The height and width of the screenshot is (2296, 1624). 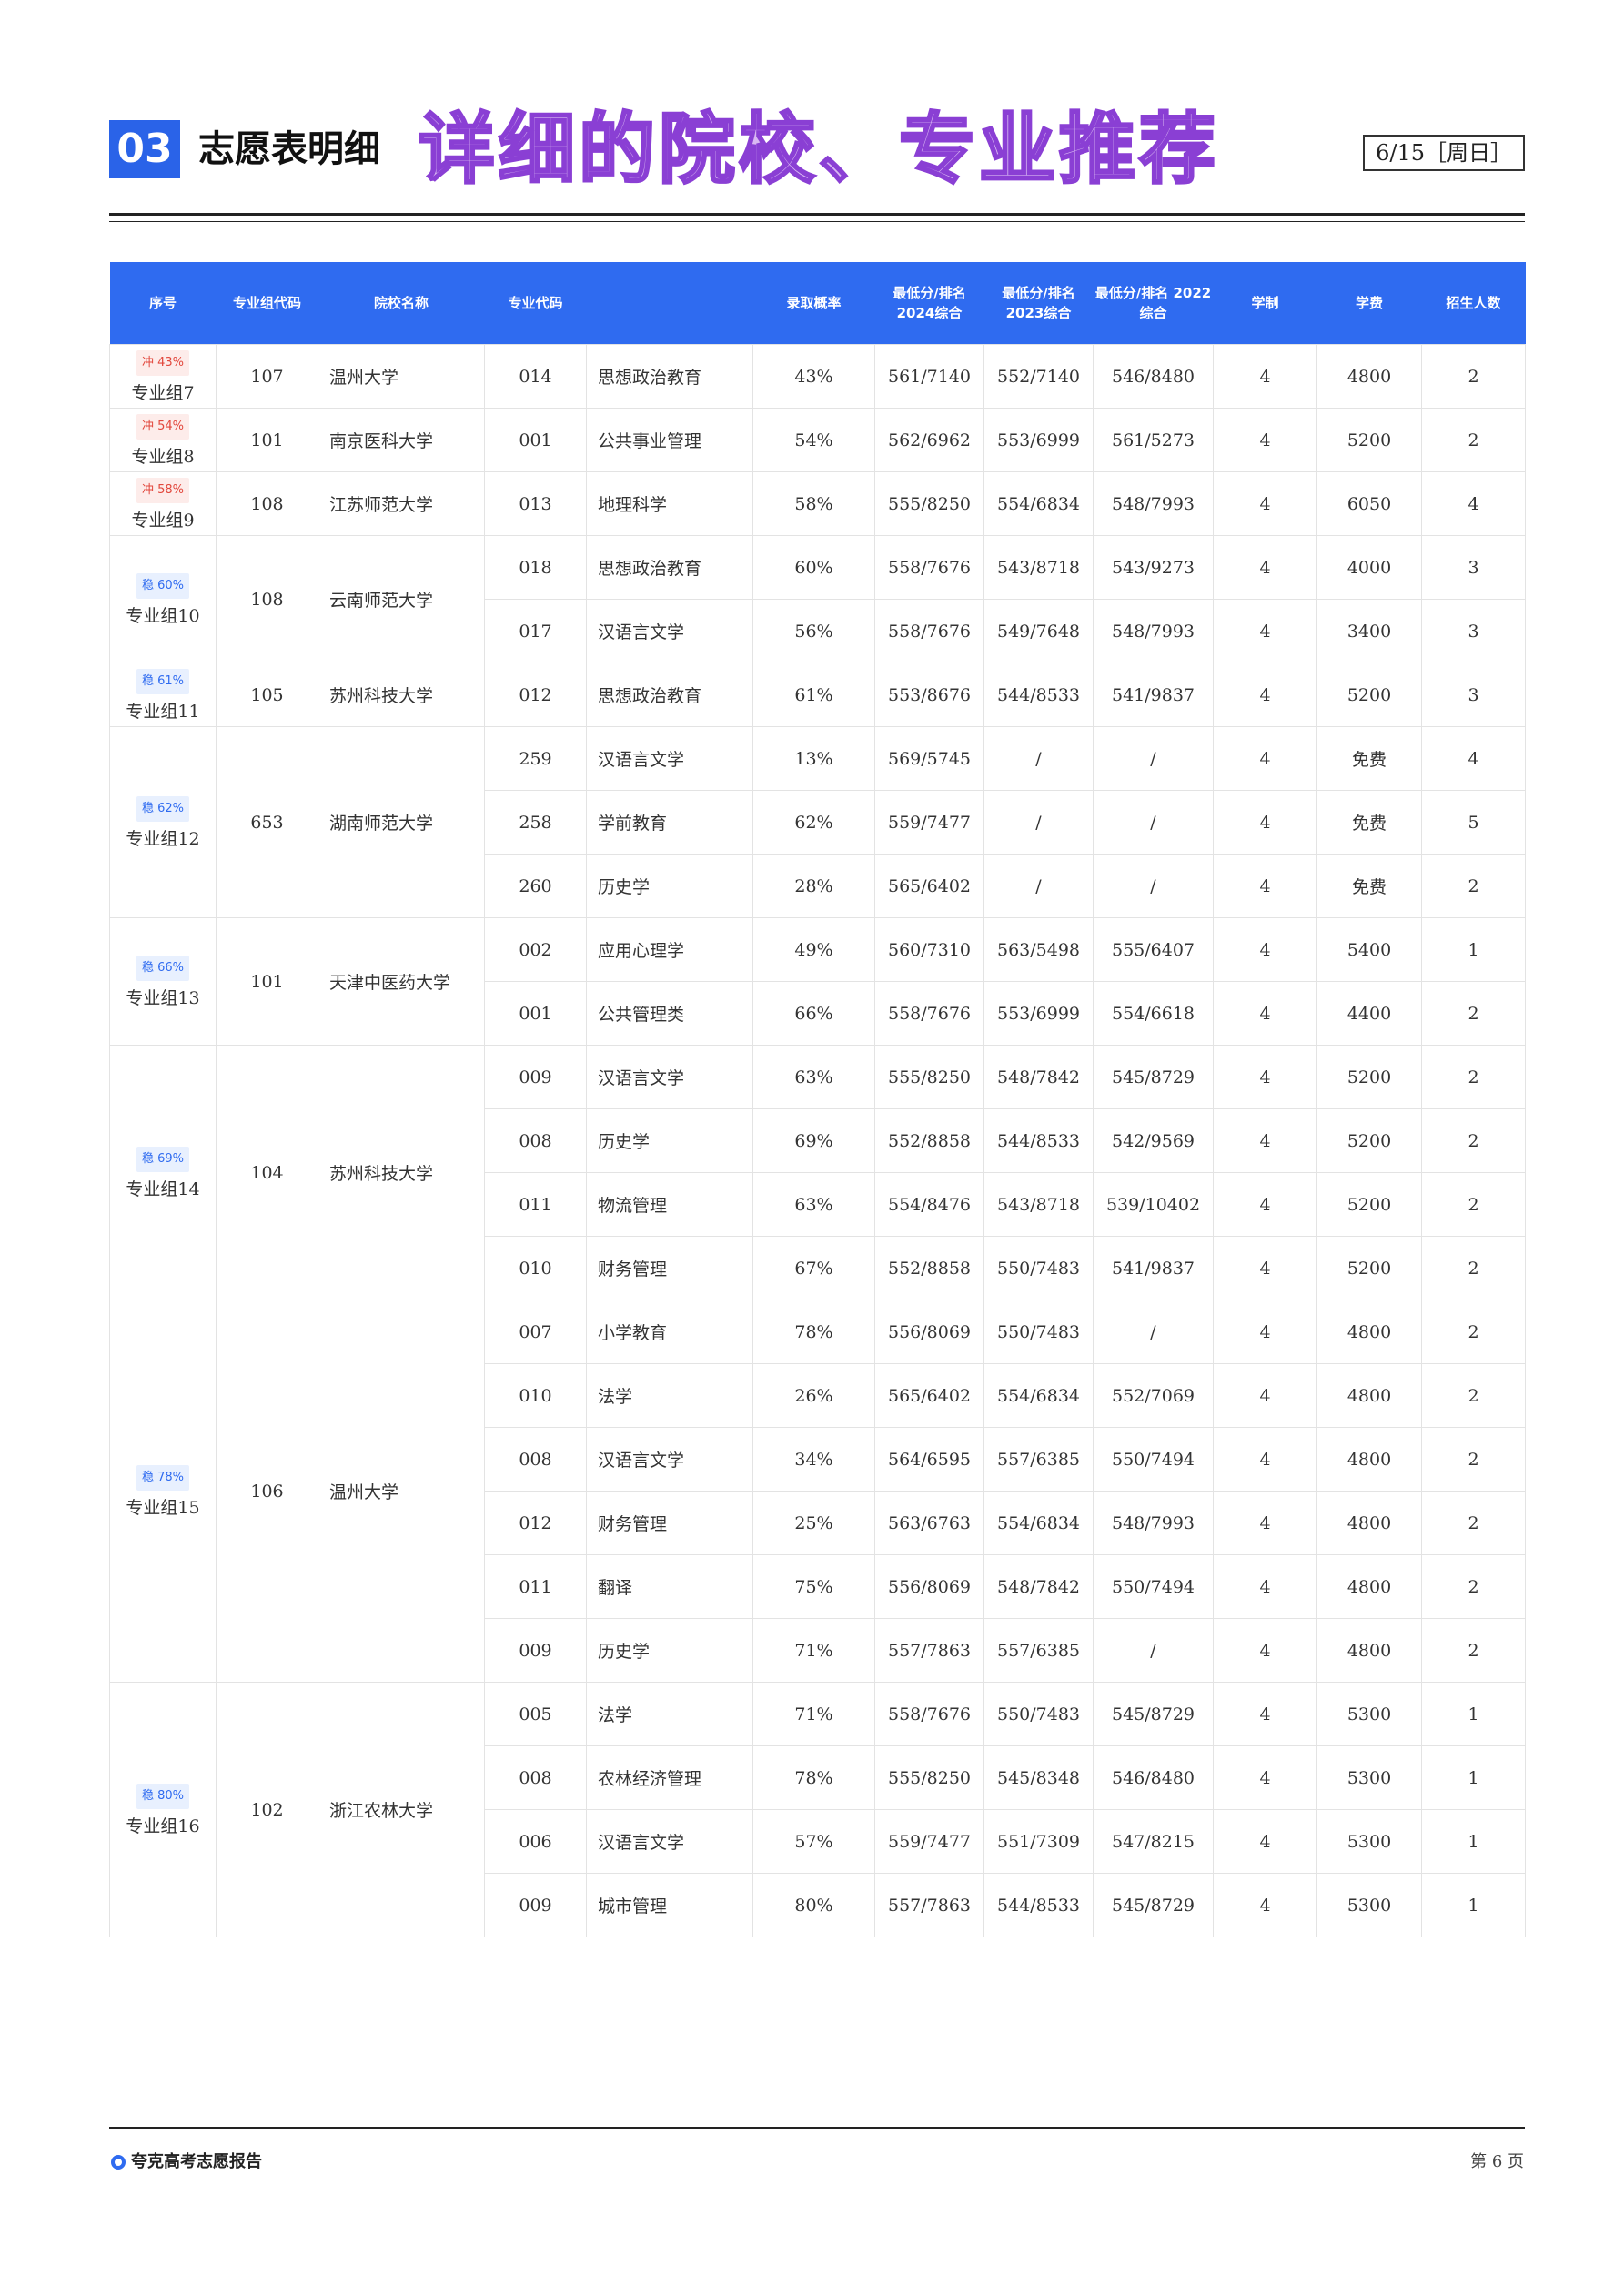 I want to click on probability-tag: 稳 60%, so click(x=163, y=586).